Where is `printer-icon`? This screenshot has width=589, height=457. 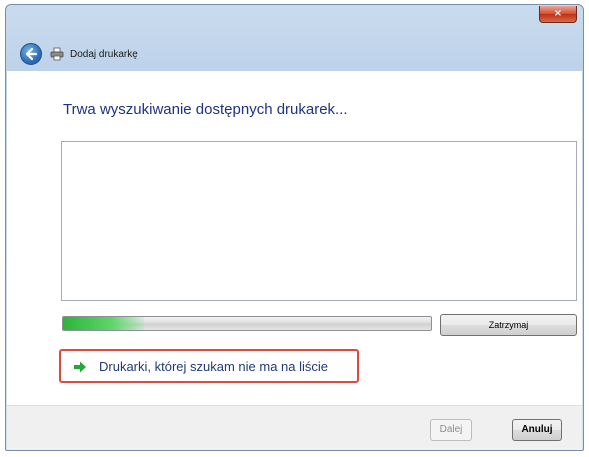
printer-icon is located at coordinates (57, 54).